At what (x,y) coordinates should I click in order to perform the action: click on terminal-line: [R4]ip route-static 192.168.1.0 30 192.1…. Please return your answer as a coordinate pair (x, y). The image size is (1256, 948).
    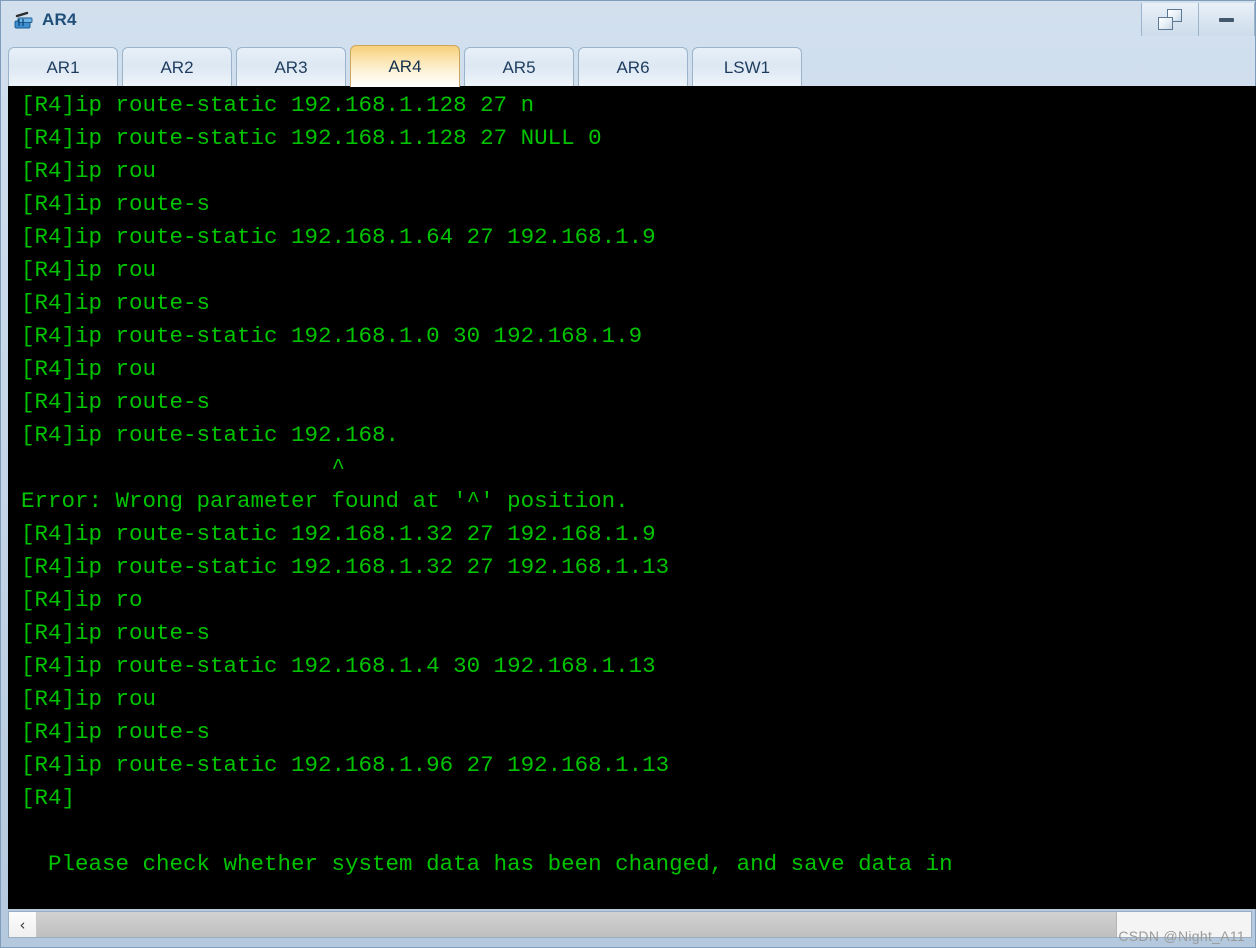
    Looking at the image, I should click on (332, 336).